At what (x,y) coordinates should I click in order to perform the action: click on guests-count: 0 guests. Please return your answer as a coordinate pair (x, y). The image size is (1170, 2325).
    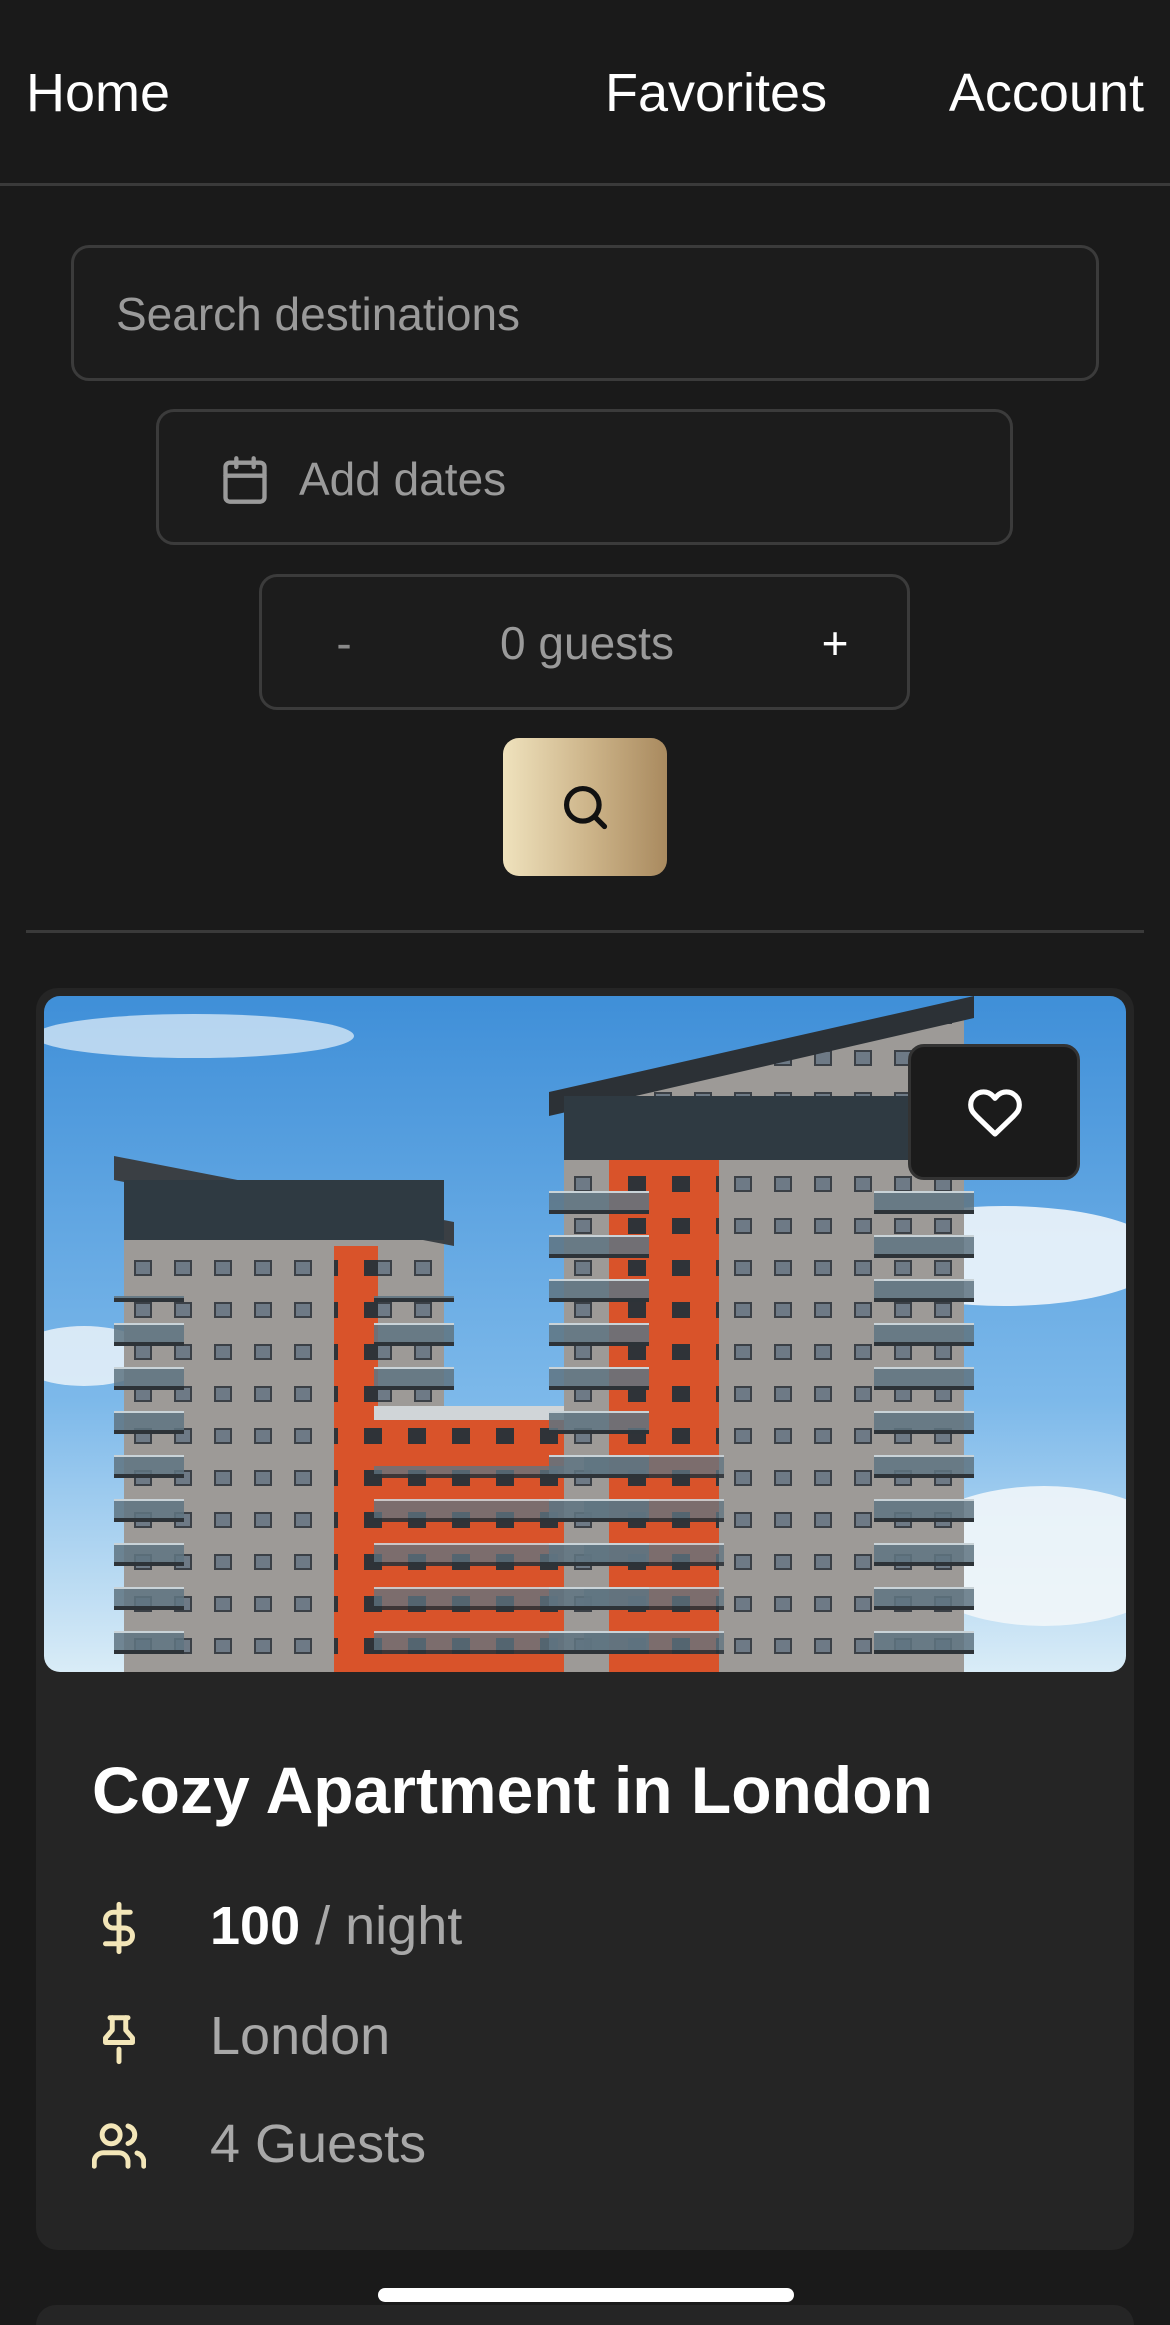
    Looking at the image, I should click on (587, 643).